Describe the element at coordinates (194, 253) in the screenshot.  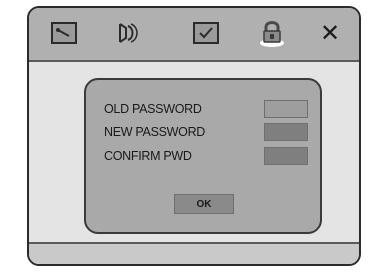
I see `bottom-strip` at that location.